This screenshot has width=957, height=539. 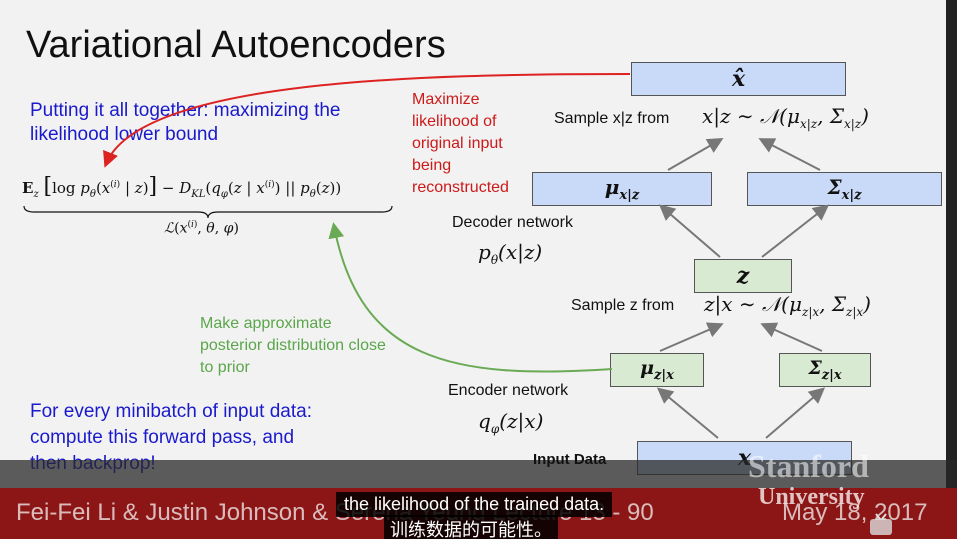 I want to click on university-logo-text: University, so click(x=811, y=497).